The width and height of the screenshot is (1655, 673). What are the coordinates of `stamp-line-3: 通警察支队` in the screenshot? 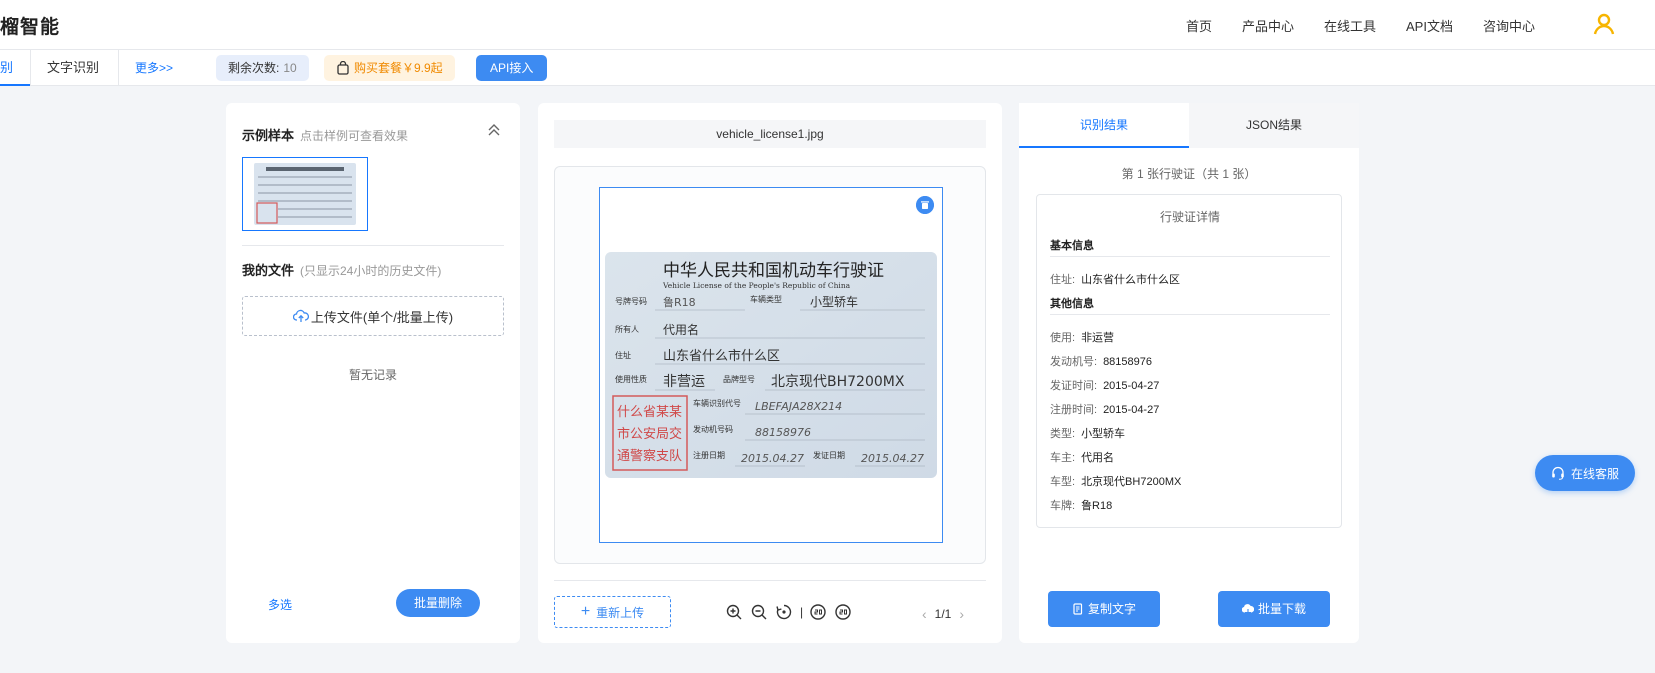 It's located at (649, 456).